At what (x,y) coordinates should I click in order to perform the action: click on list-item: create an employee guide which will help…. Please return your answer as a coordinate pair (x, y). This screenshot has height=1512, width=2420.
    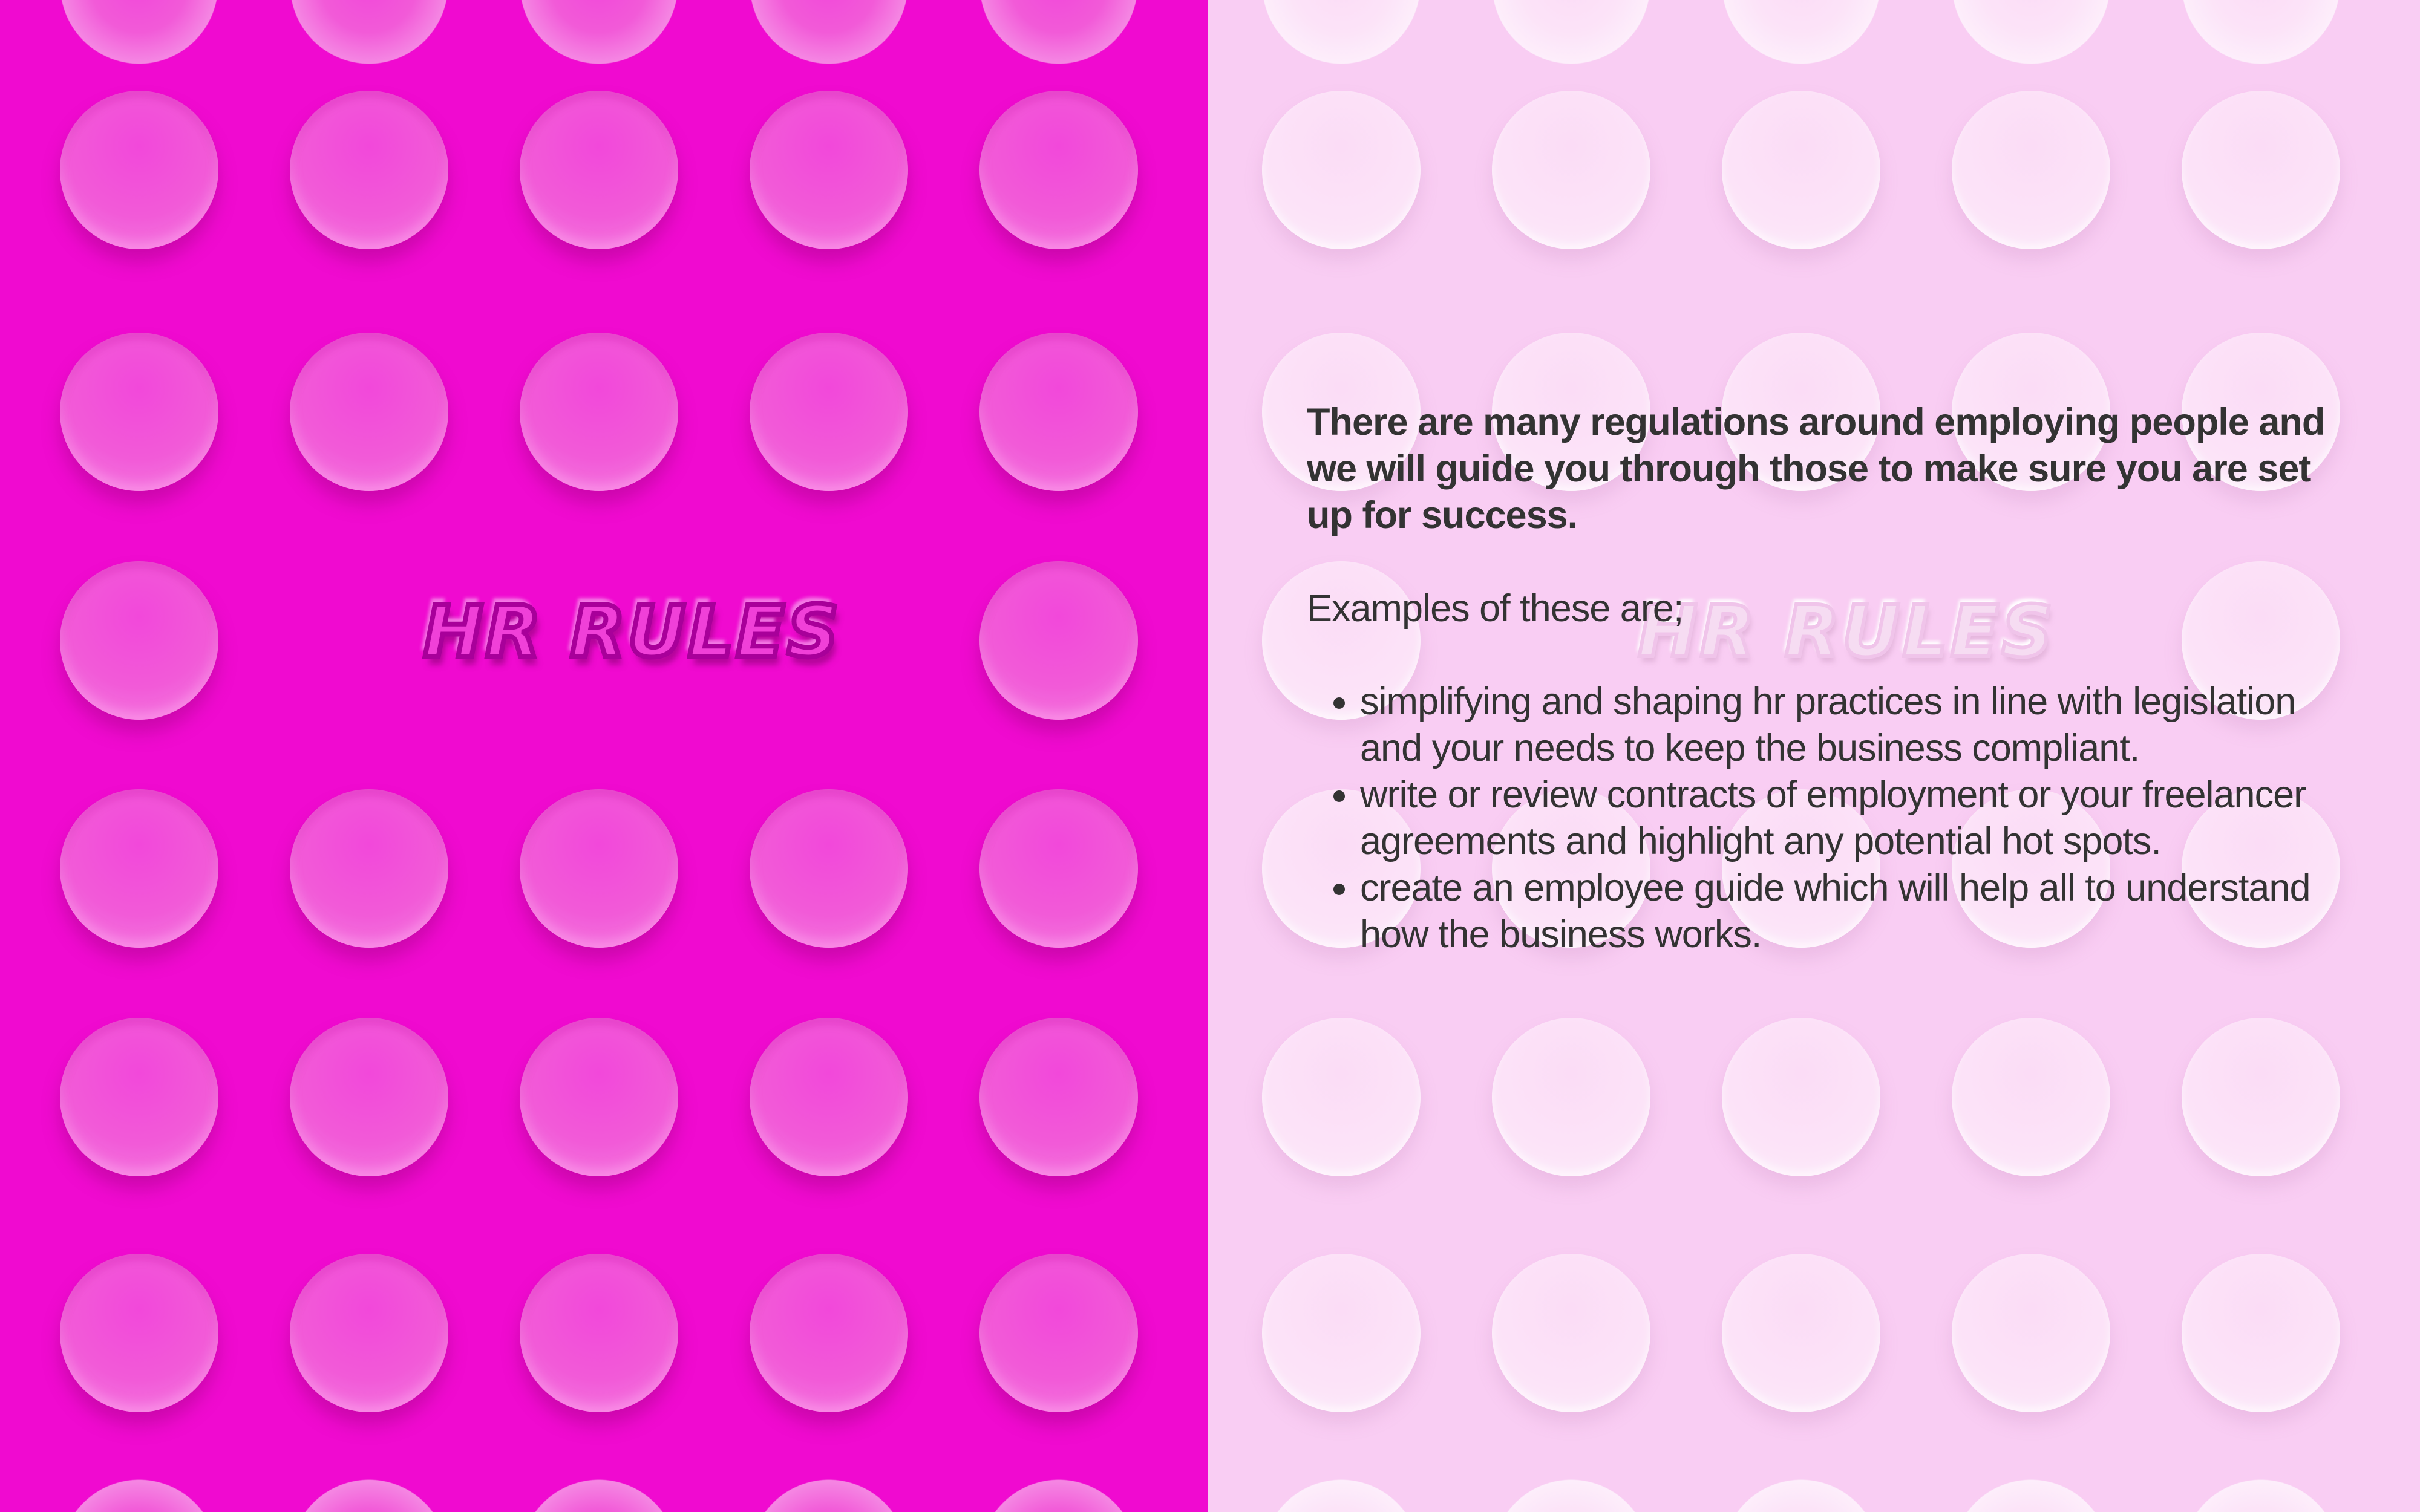
    Looking at the image, I should click on (1847, 911).